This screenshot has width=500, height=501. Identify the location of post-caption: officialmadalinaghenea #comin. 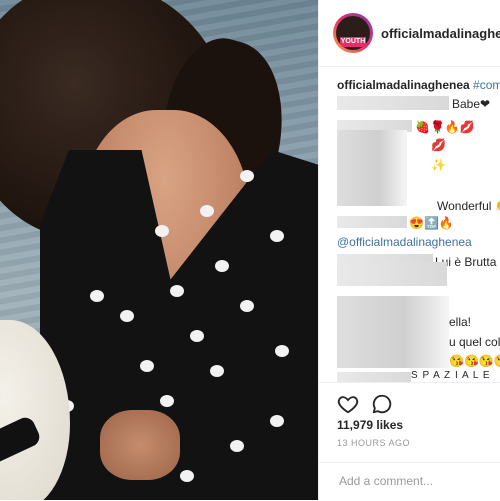
(418, 85).